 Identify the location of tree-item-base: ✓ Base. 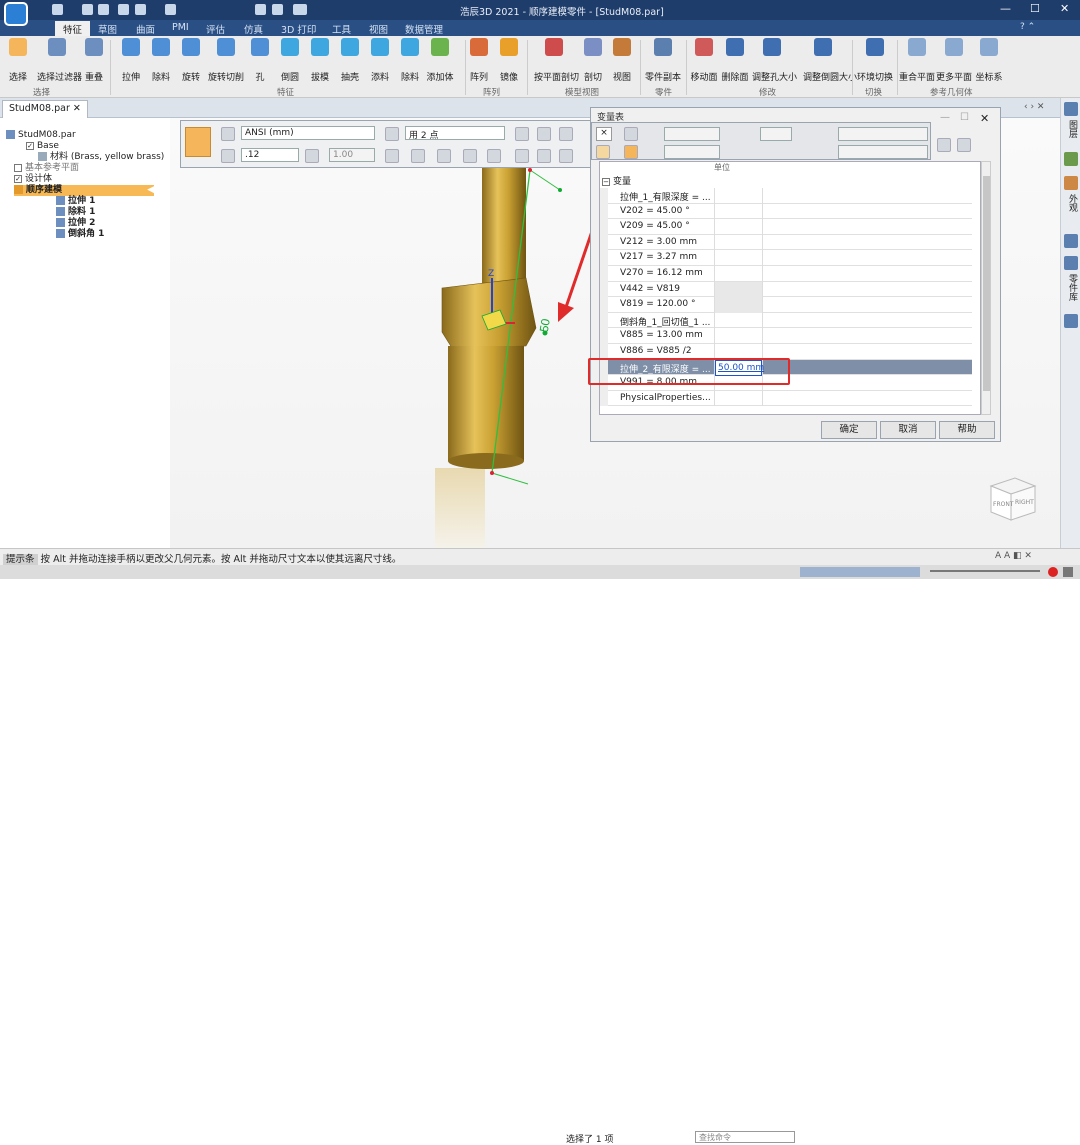
(42, 146).